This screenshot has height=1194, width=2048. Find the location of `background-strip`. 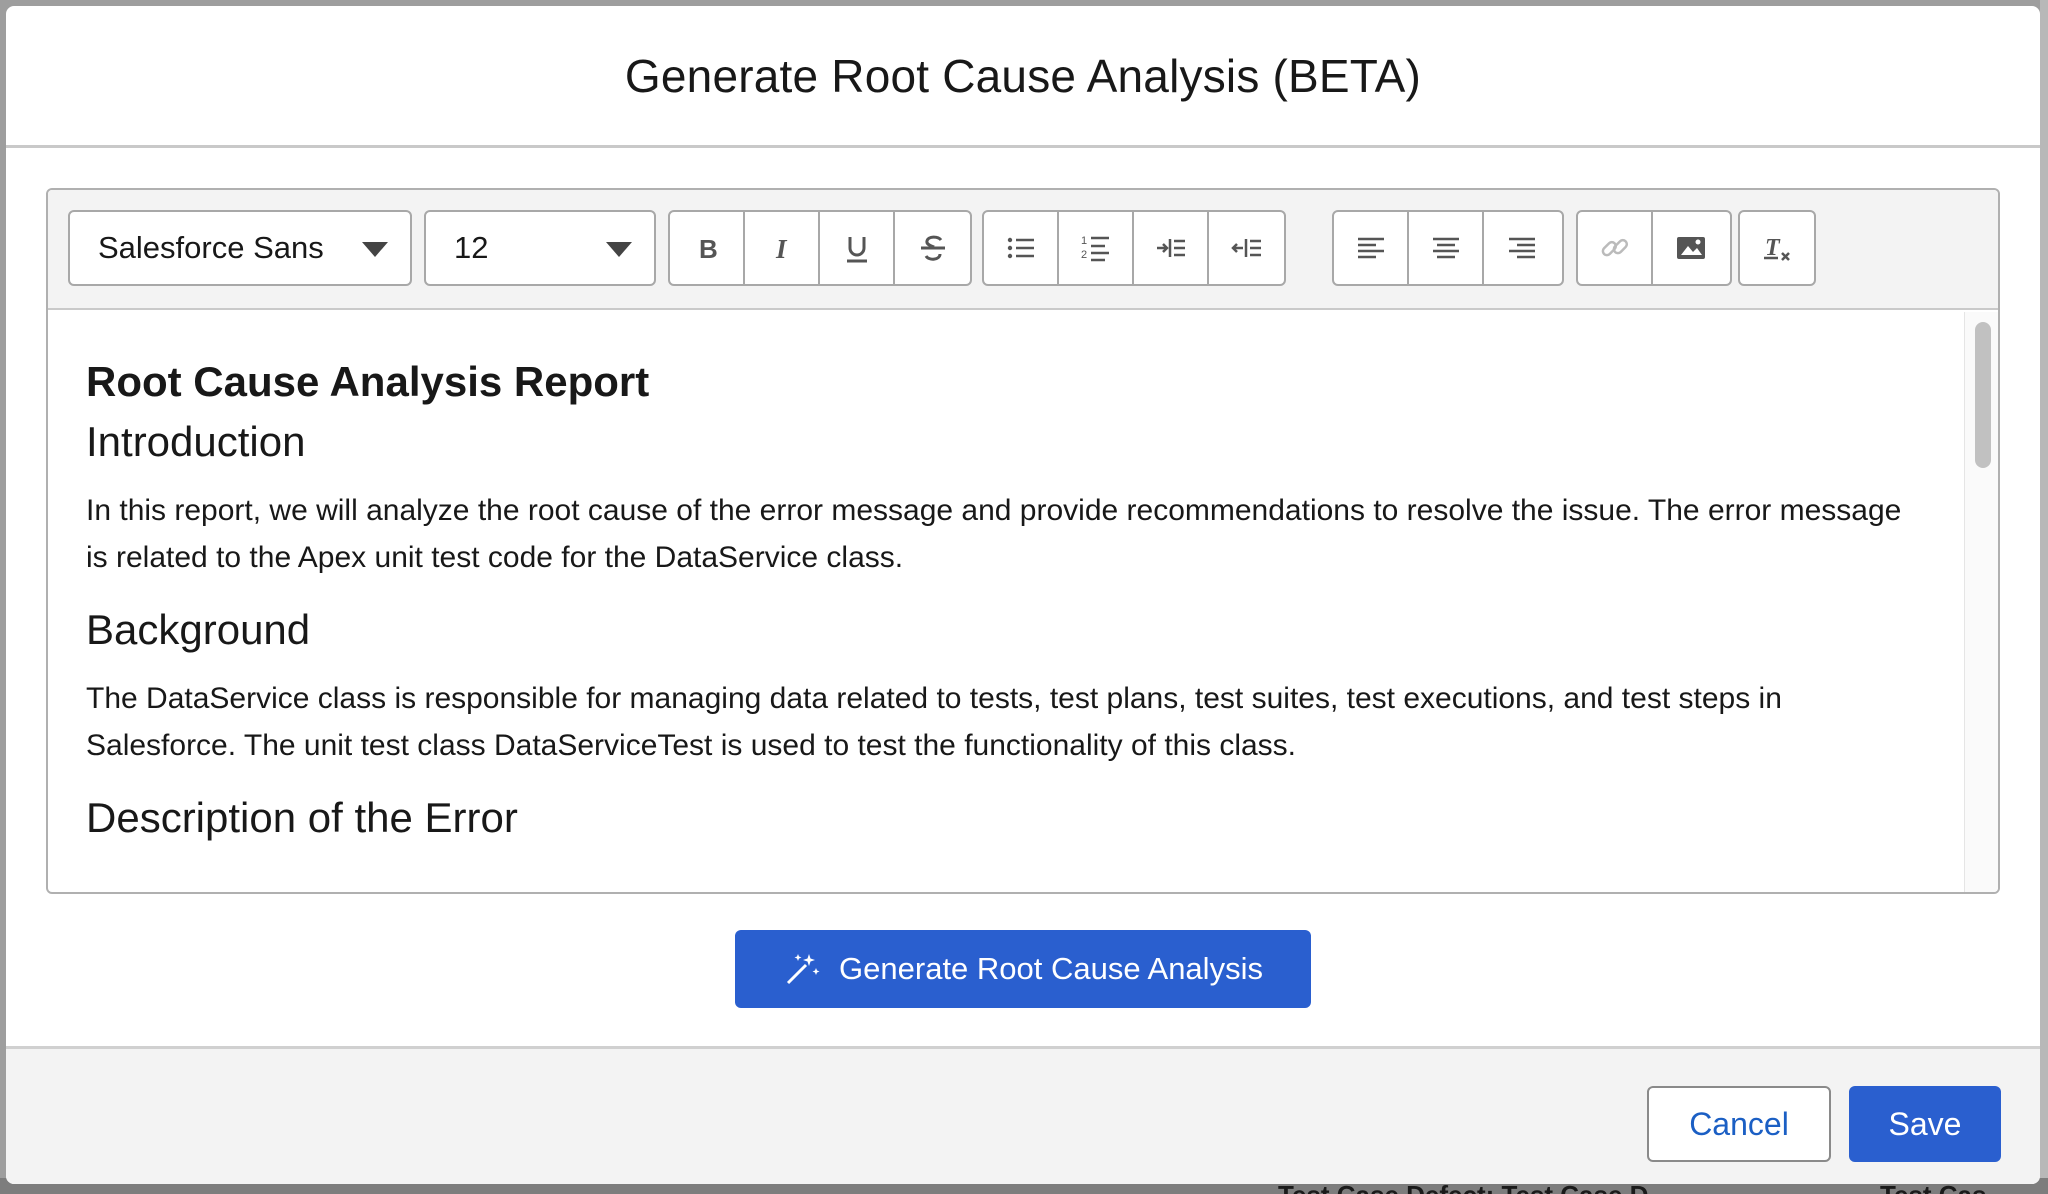

background-strip is located at coordinates (2044, 597).